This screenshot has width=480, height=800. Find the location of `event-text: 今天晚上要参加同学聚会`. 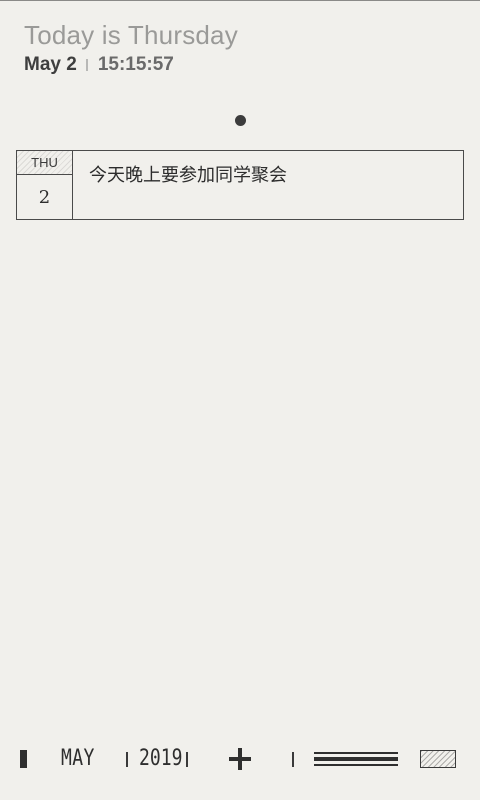

event-text: 今天晚上要参加同学聚会 is located at coordinates (188, 175).